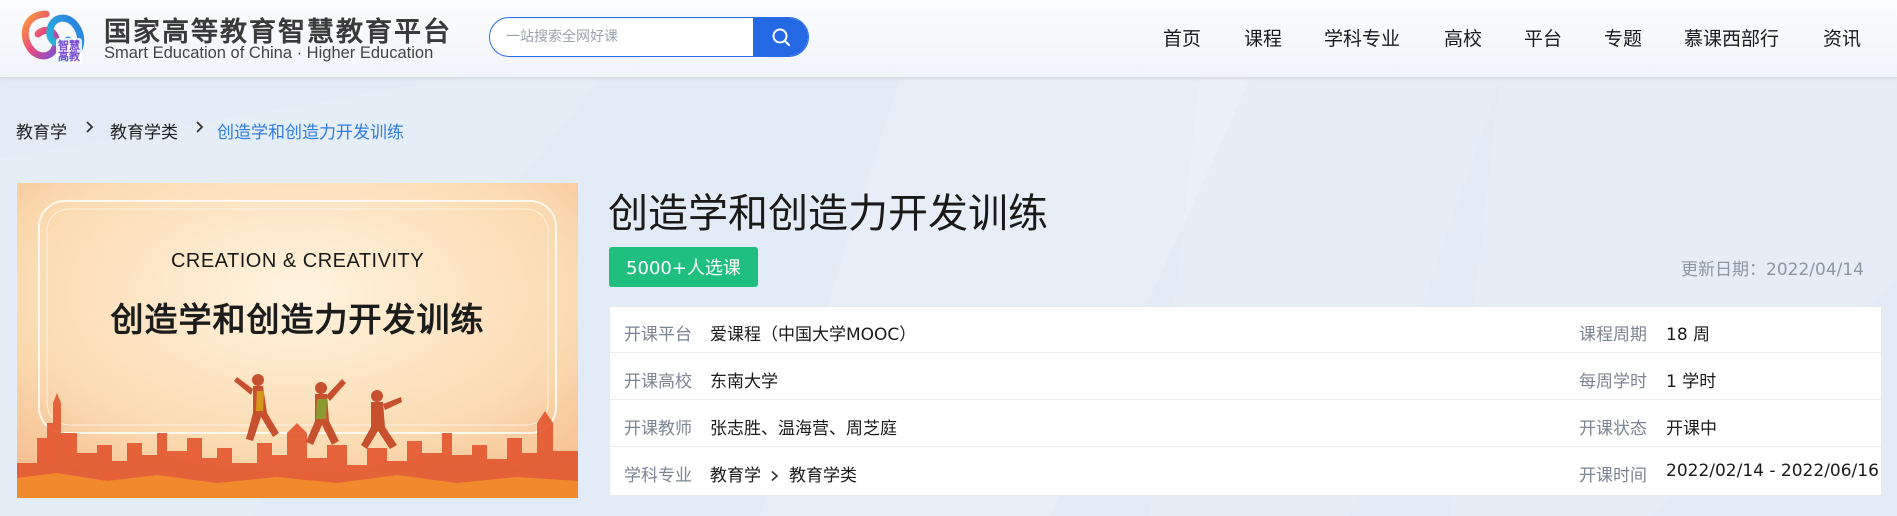 This screenshot has width=1897, height=516. I want to click on enroll-count-badge: 5000+人选课, so click(683, 267).